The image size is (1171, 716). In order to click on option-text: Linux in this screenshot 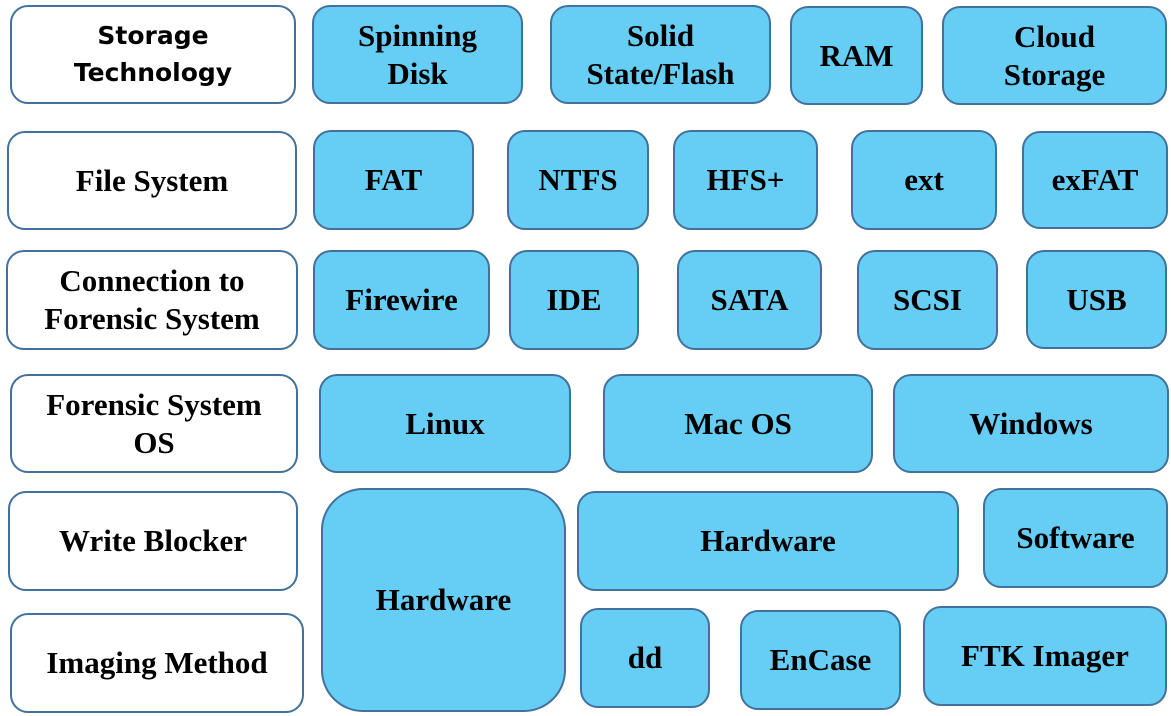, I will do `click(445, 423)`.